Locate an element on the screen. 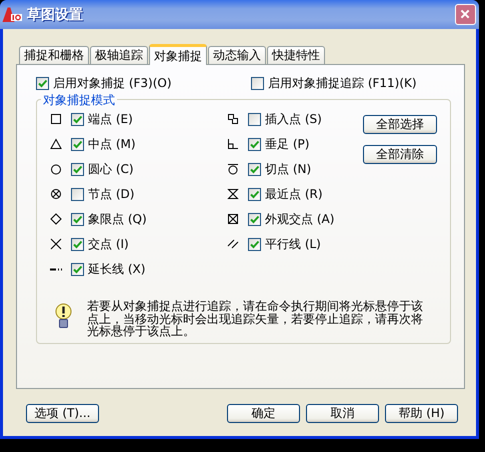 Image resolution: width=485 pixels, height=452 pixels. tab: 动态输入 is located at coordinates (237, 55).